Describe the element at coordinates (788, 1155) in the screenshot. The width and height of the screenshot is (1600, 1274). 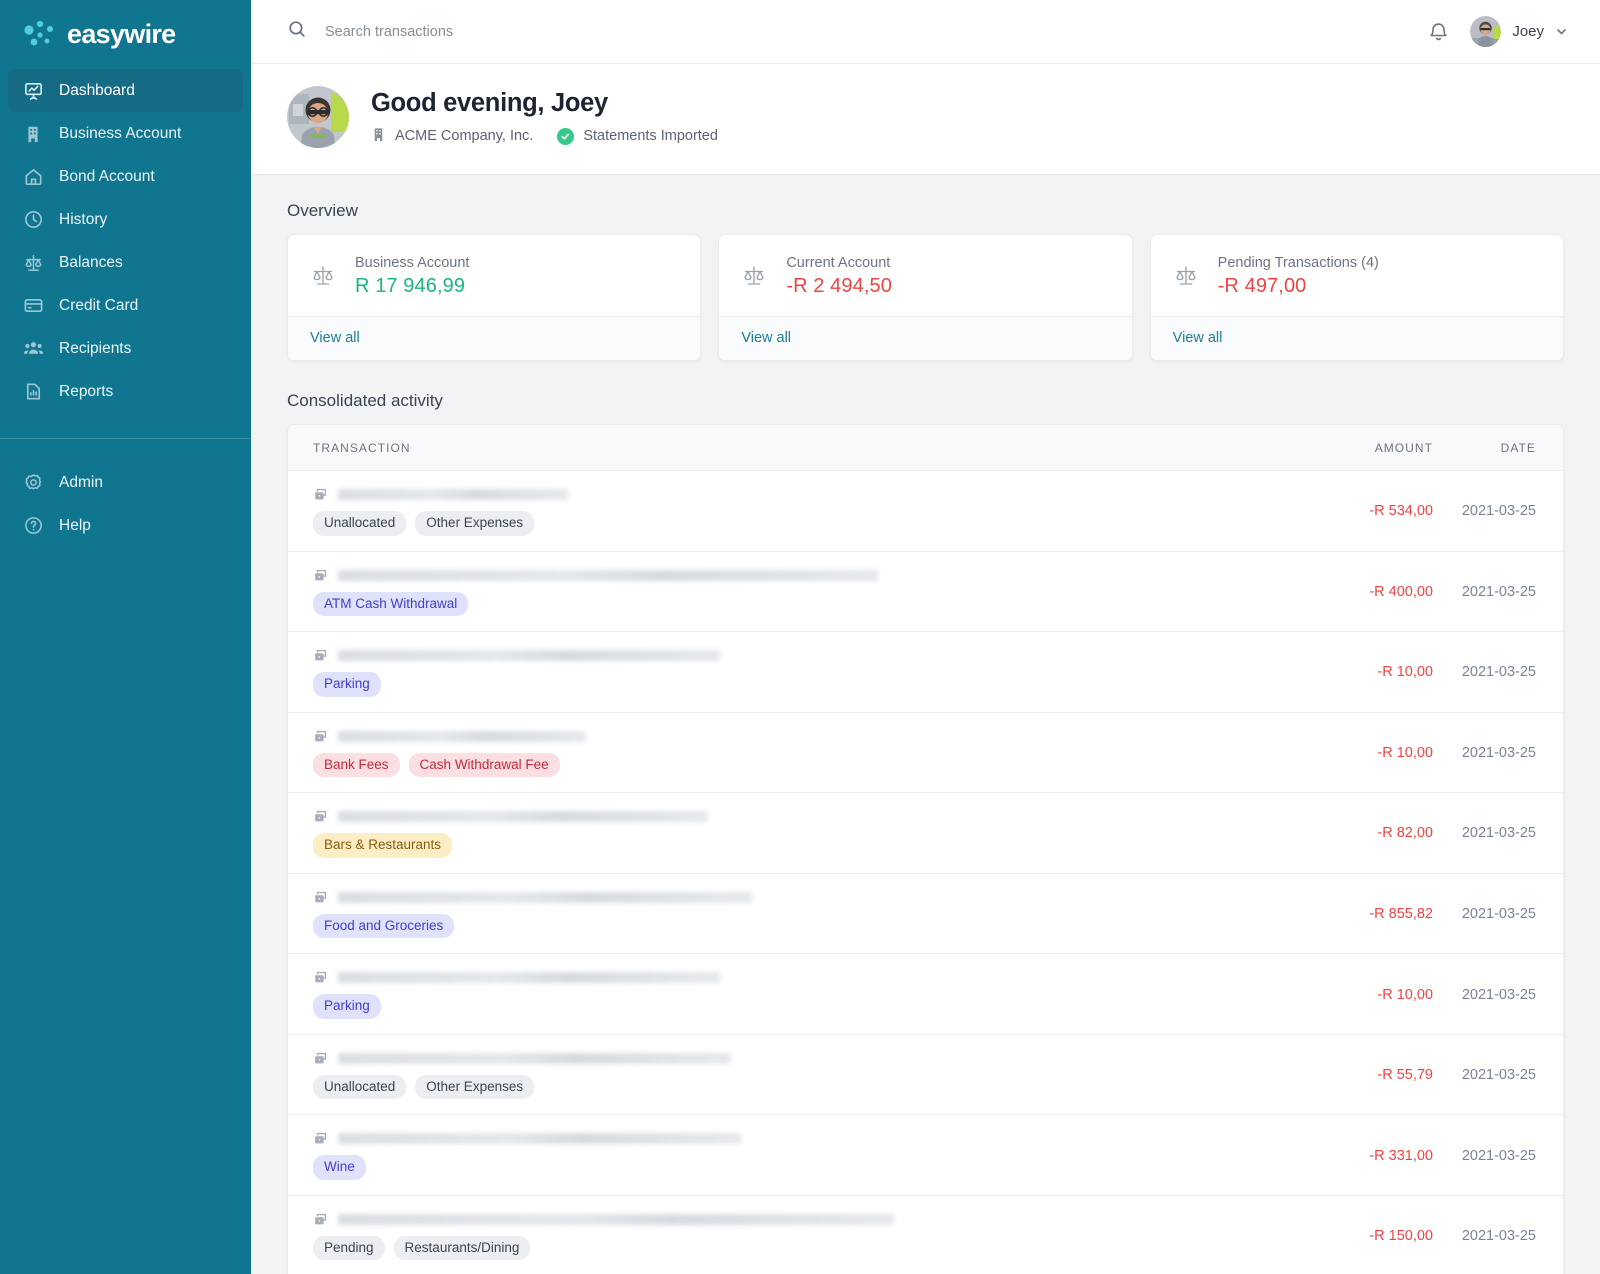
I see `transaction-cell: Wine` at that location.